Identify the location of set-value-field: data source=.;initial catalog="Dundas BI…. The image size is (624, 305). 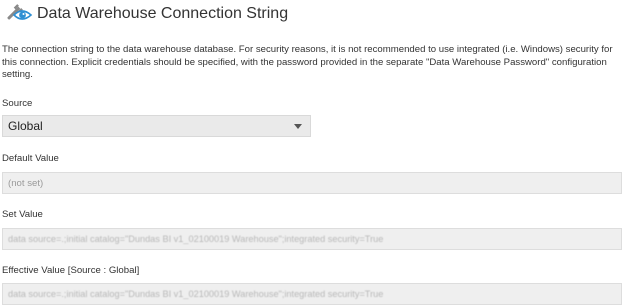
(312, 239).